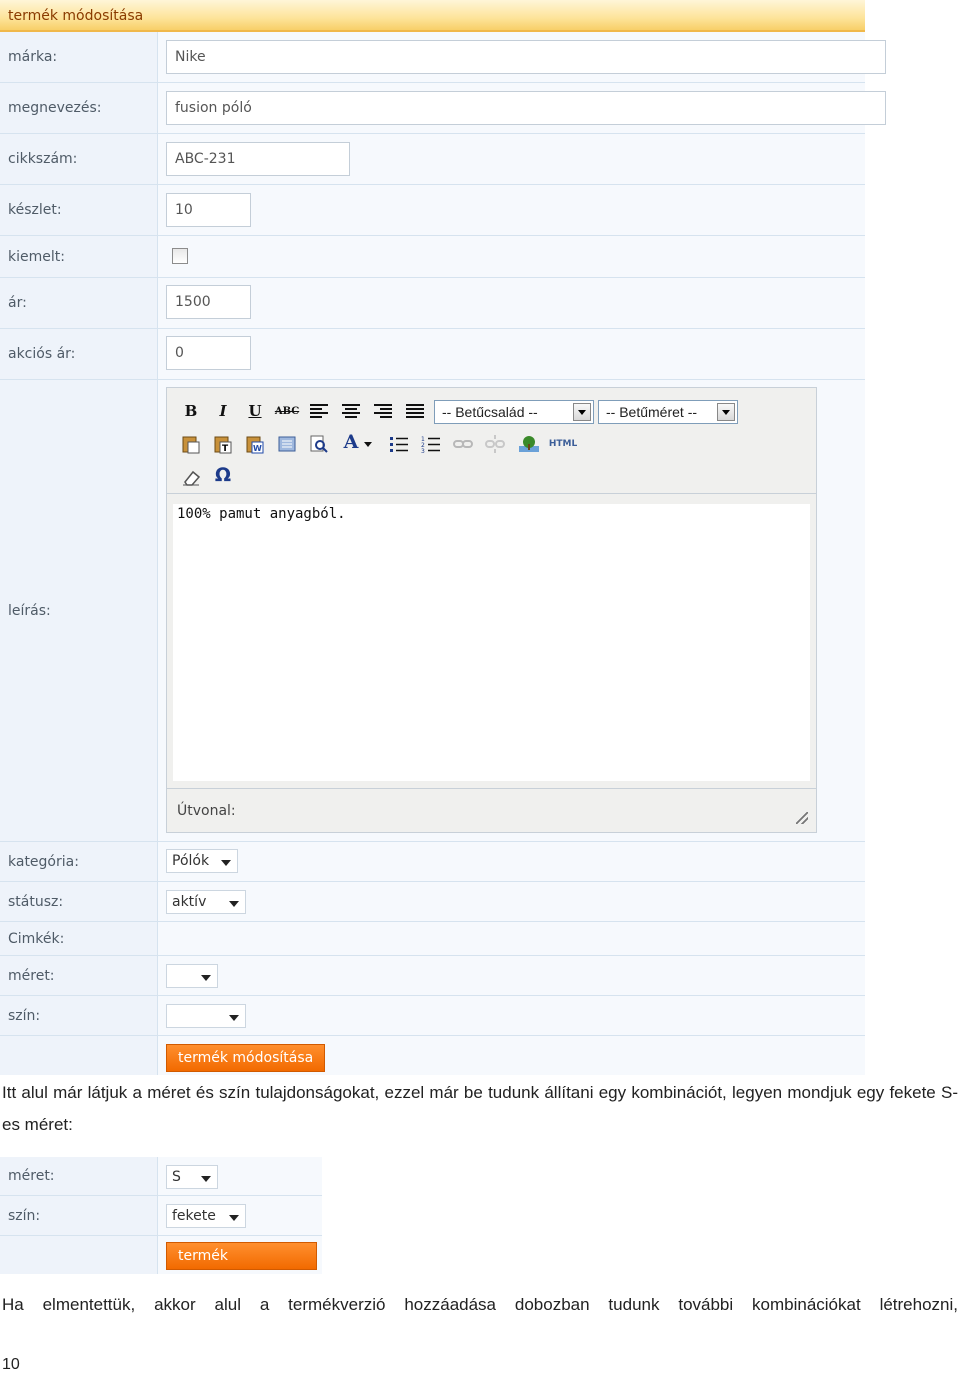 The width and height of the screenshot is (960, 1378). I want to click on label-kiemelt: kiemelt:, so click(79, 256).